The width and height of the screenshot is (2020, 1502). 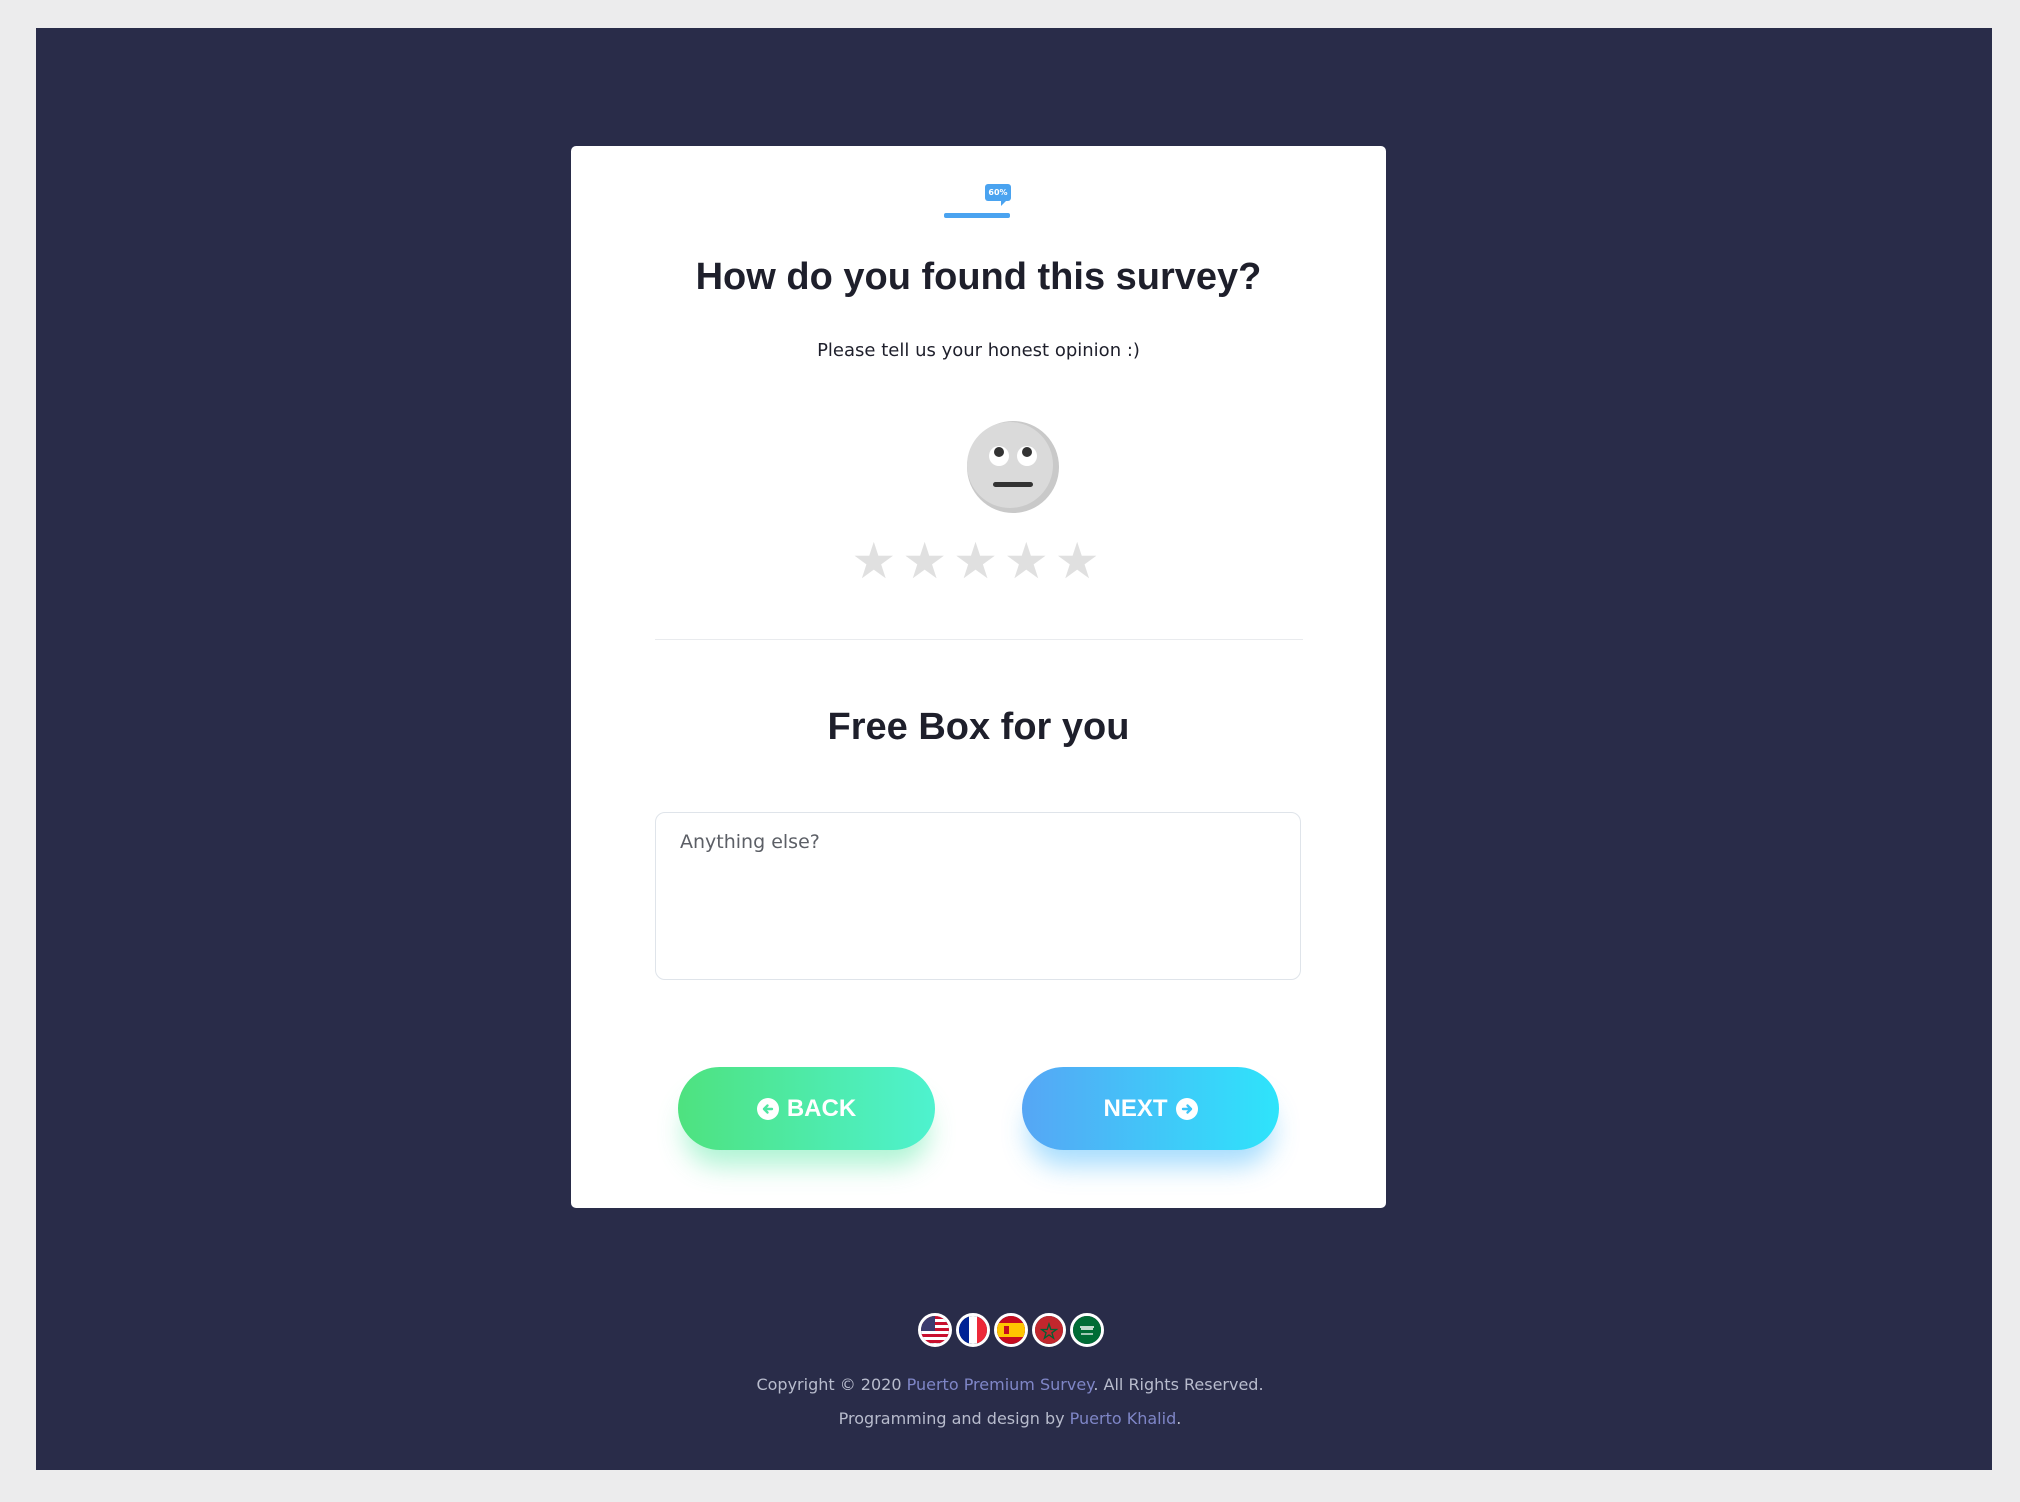 What do you see at coordinates (876, 561) in the screenshot?
I see `star-1-icon: ★` at bounding box center [876, 561].